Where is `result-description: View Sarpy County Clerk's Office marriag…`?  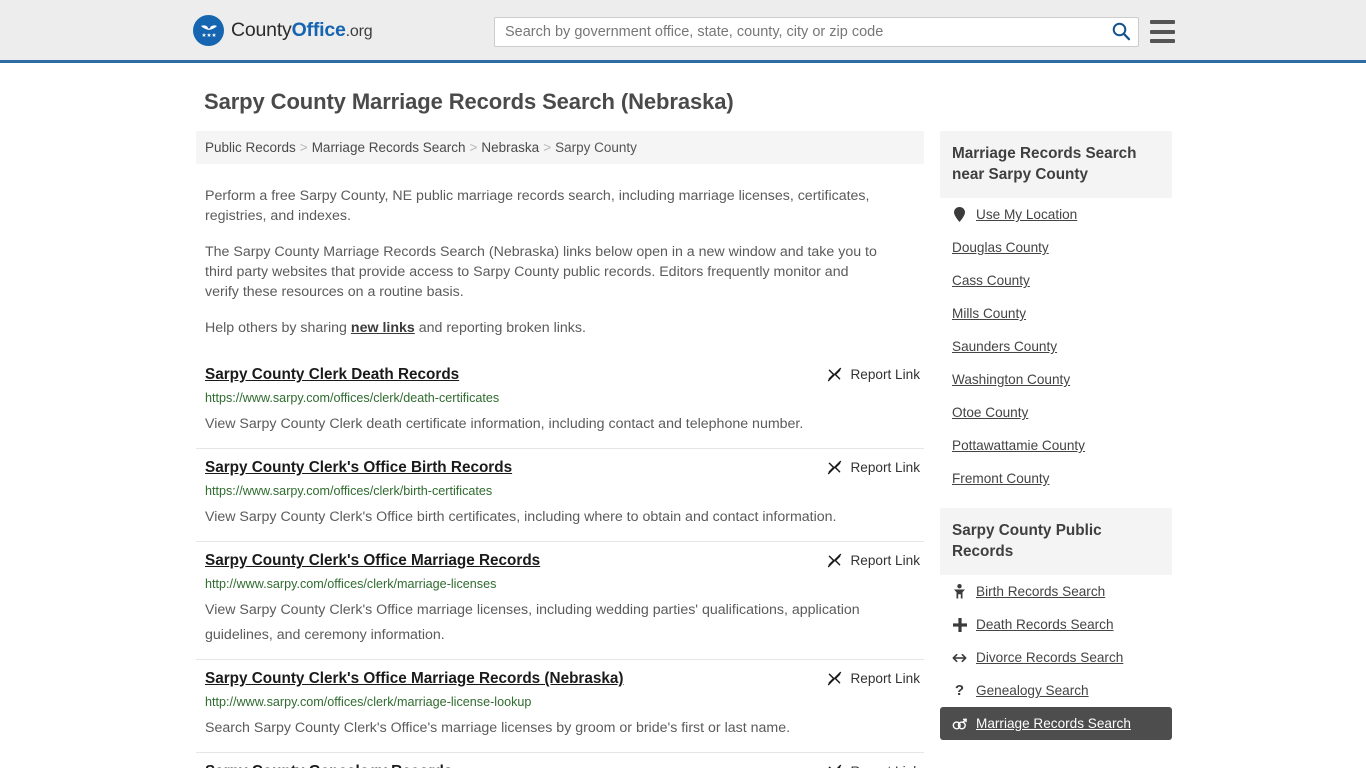 result-description: View Sarpy County Clerk's Office marriag… is located at coordinates (532, 622).